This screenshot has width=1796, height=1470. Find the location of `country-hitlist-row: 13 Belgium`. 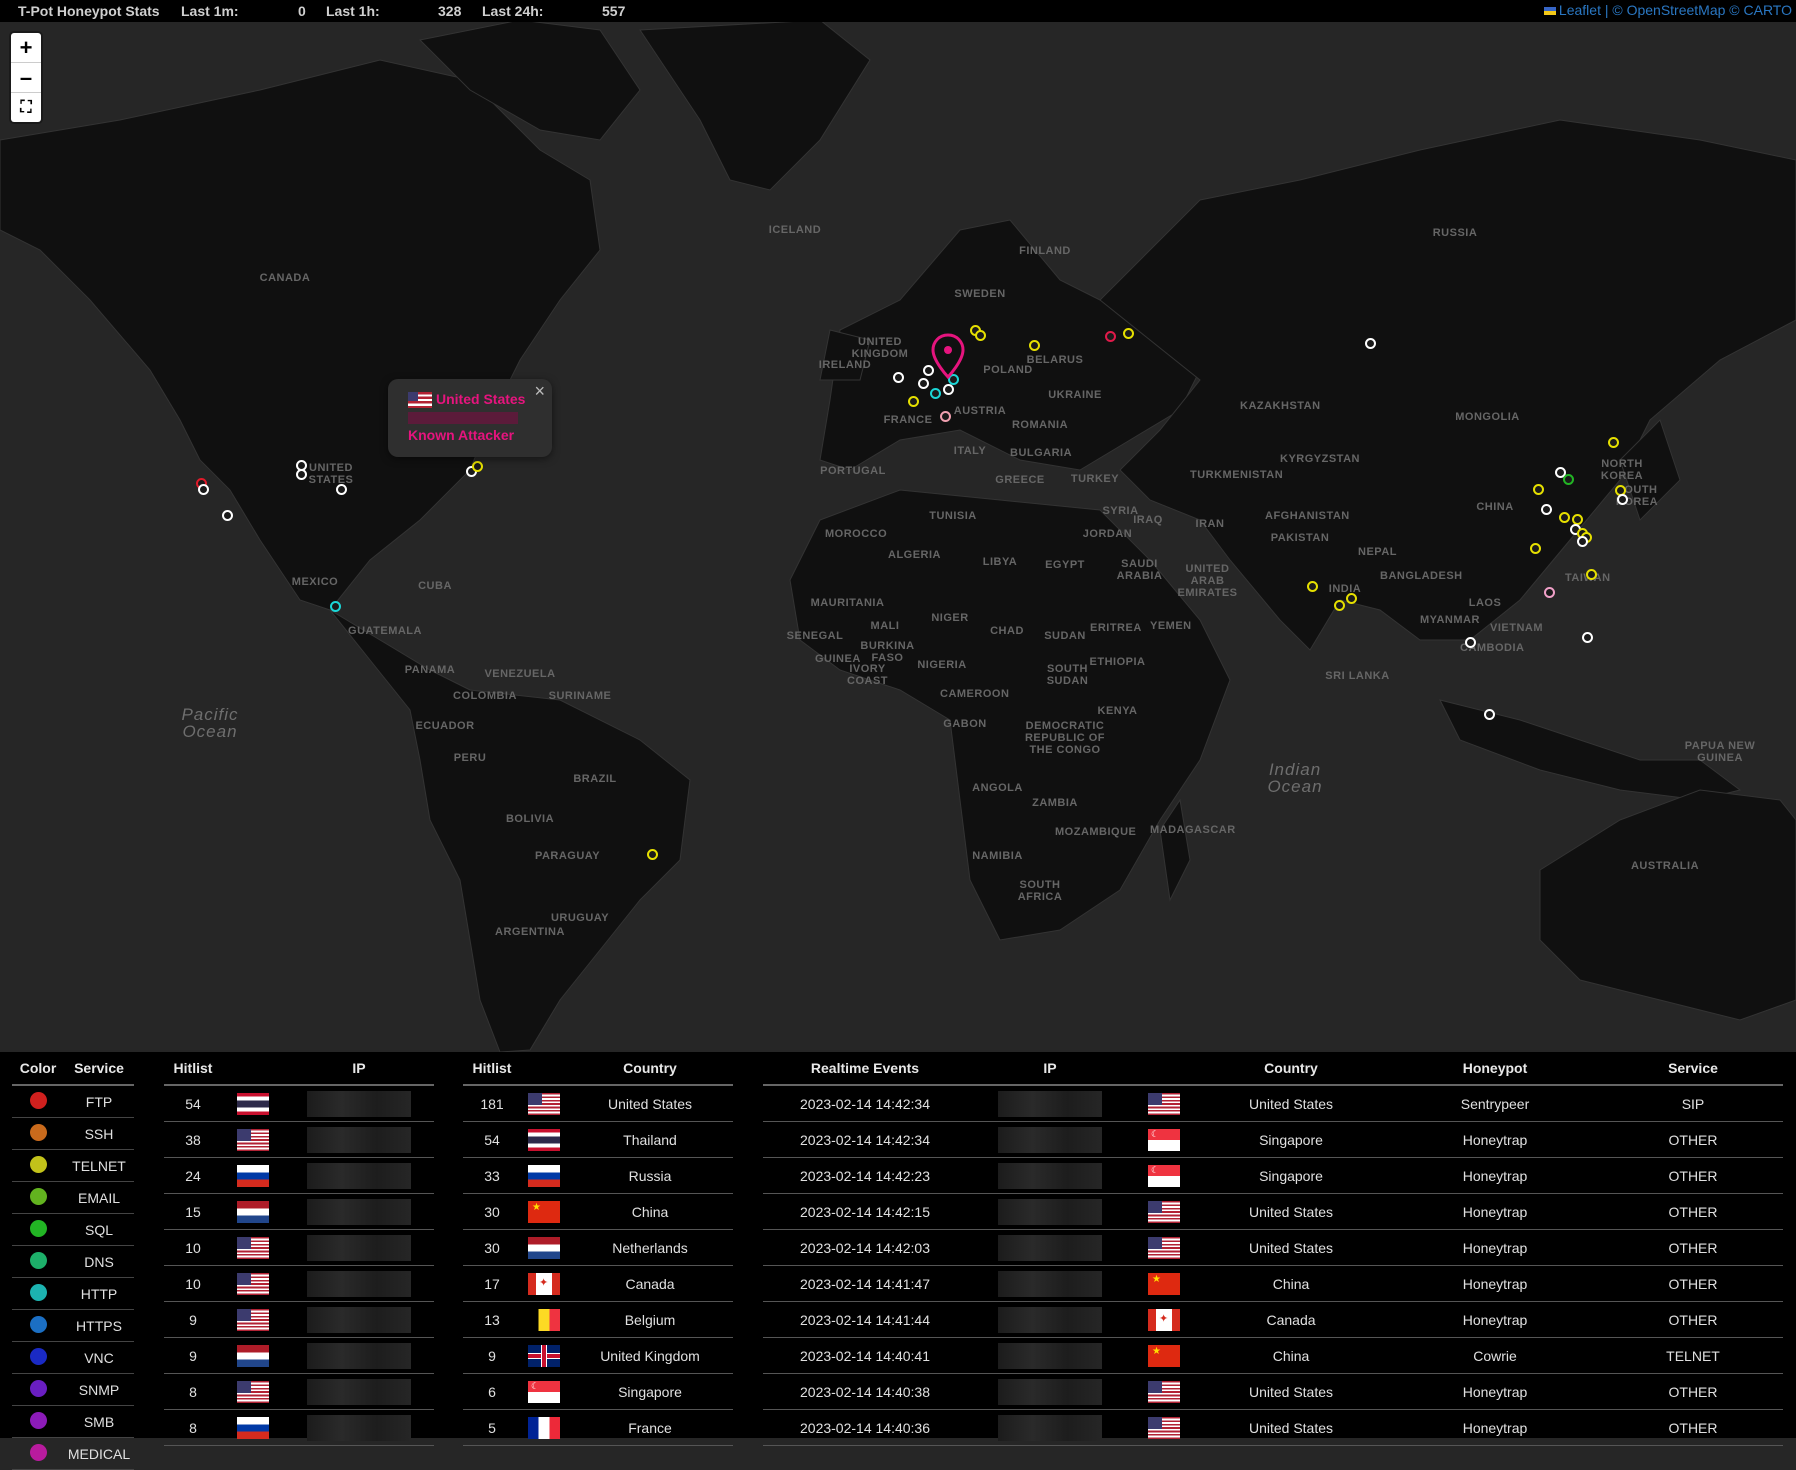

country-hitlist-row: 13 Belgium is located at coordinates (598, 1319).